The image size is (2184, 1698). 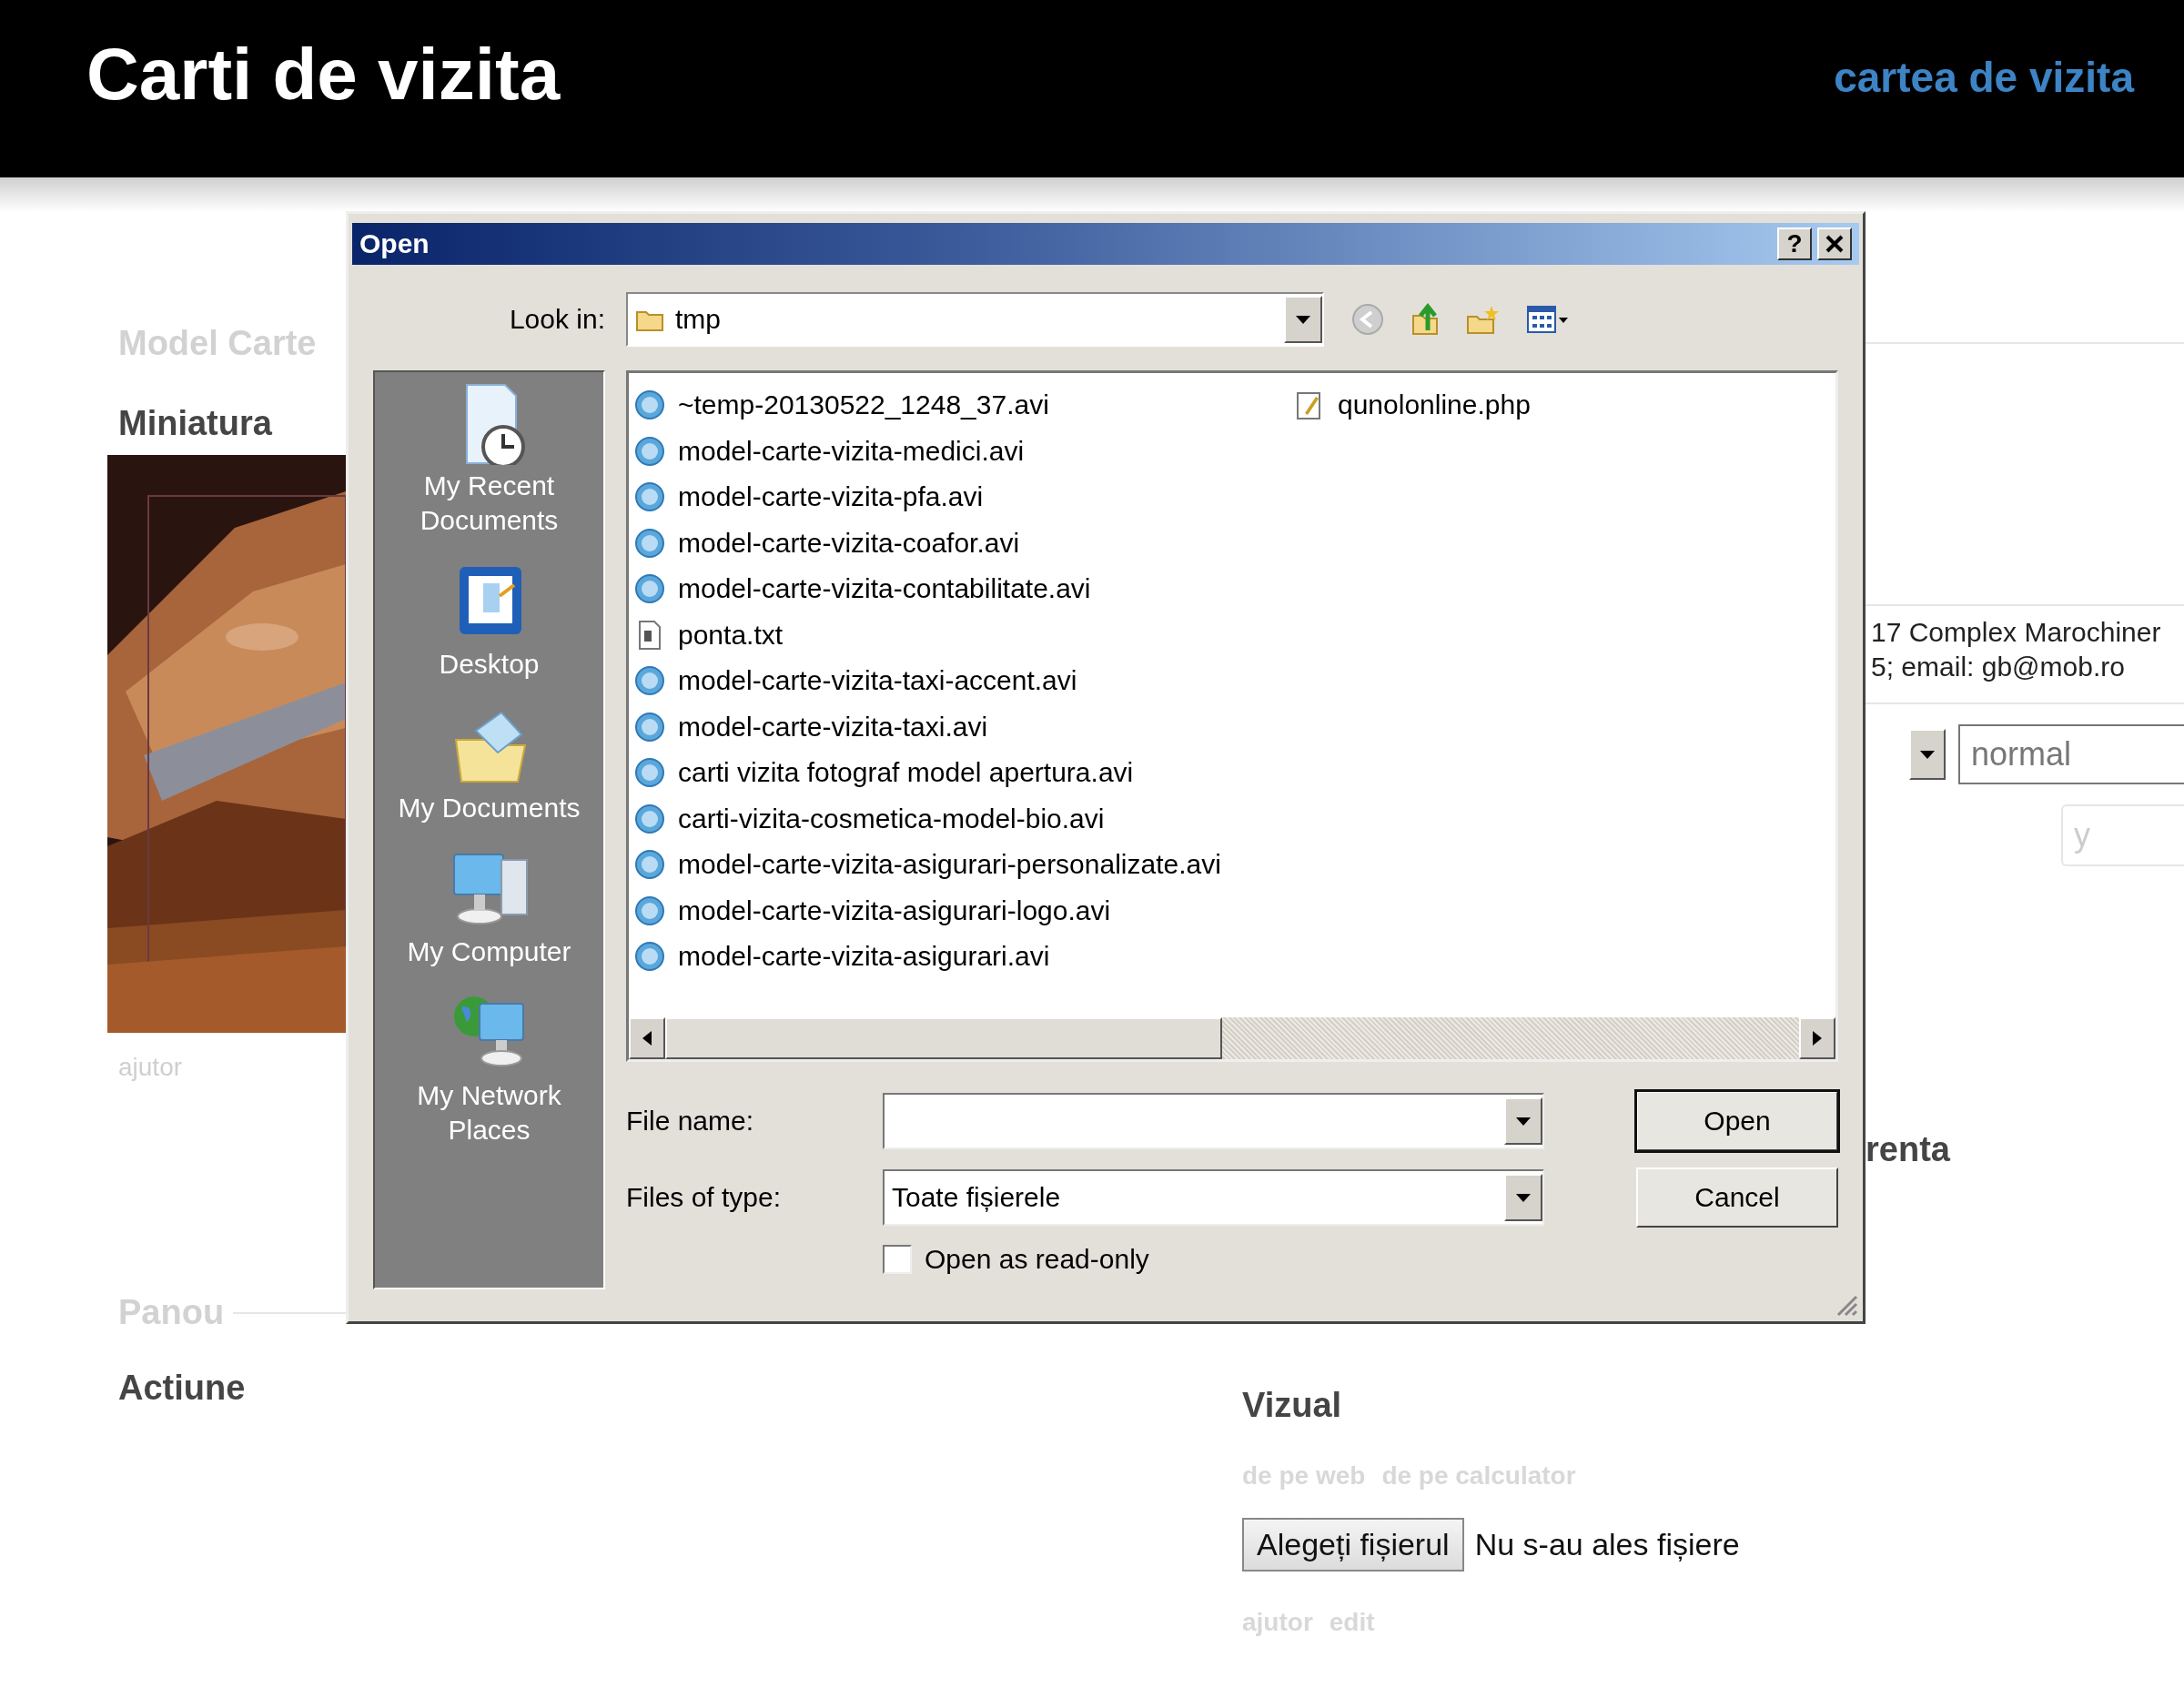 I want to click on places-item: My Recent Documents, so click(x=489, y=459).